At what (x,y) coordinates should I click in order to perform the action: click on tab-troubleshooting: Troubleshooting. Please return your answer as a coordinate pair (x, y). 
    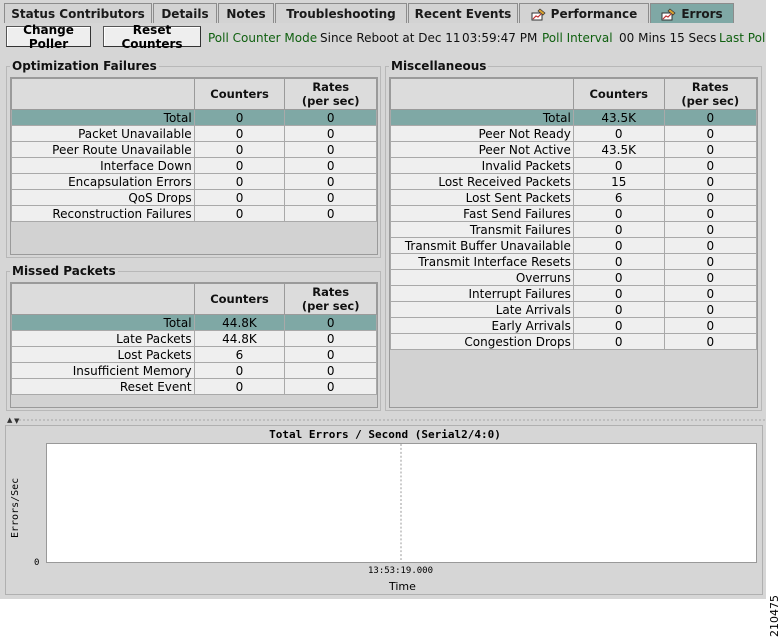
    Looking at the image, I should click on (341, 13).